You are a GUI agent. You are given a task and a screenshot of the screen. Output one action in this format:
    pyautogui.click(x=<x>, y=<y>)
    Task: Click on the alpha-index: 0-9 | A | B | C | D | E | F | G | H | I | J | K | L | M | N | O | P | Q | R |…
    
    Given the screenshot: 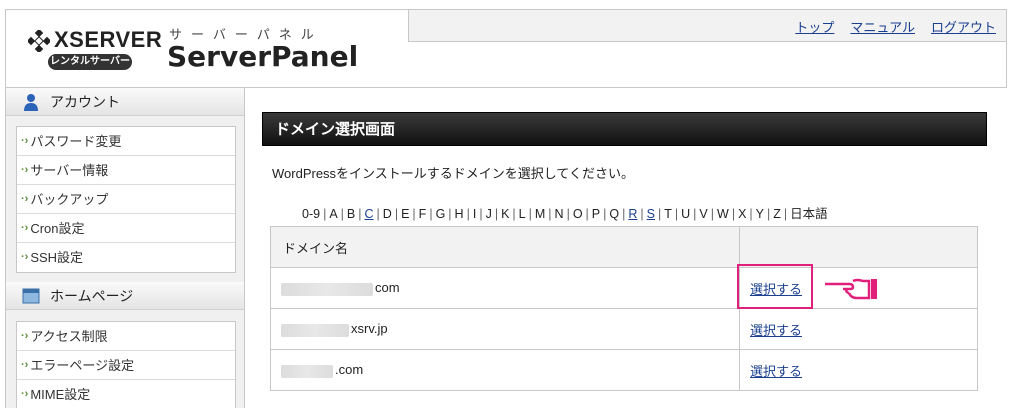 What is the action you would take?
    pyautogui.click(x=565, y=212)
    